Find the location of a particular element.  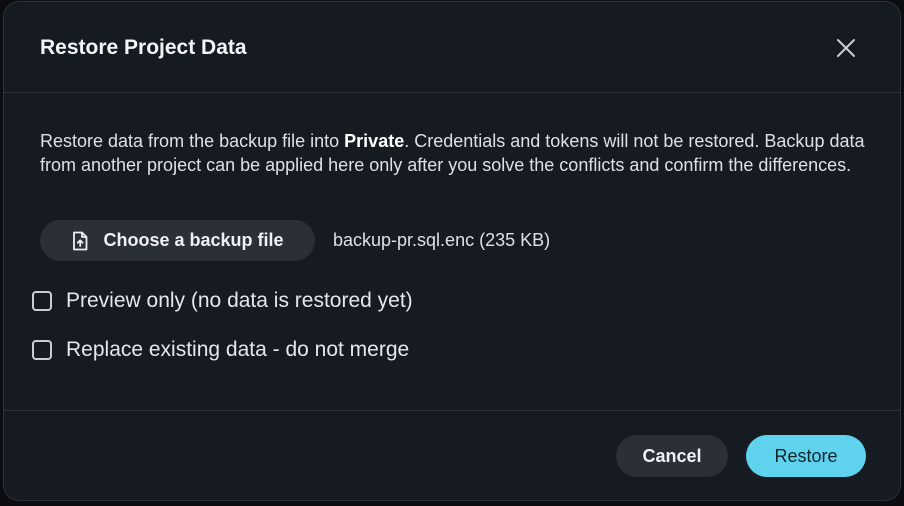

replace-data-option: Replace existing data - do not merge is located at coordinates (220, 350).